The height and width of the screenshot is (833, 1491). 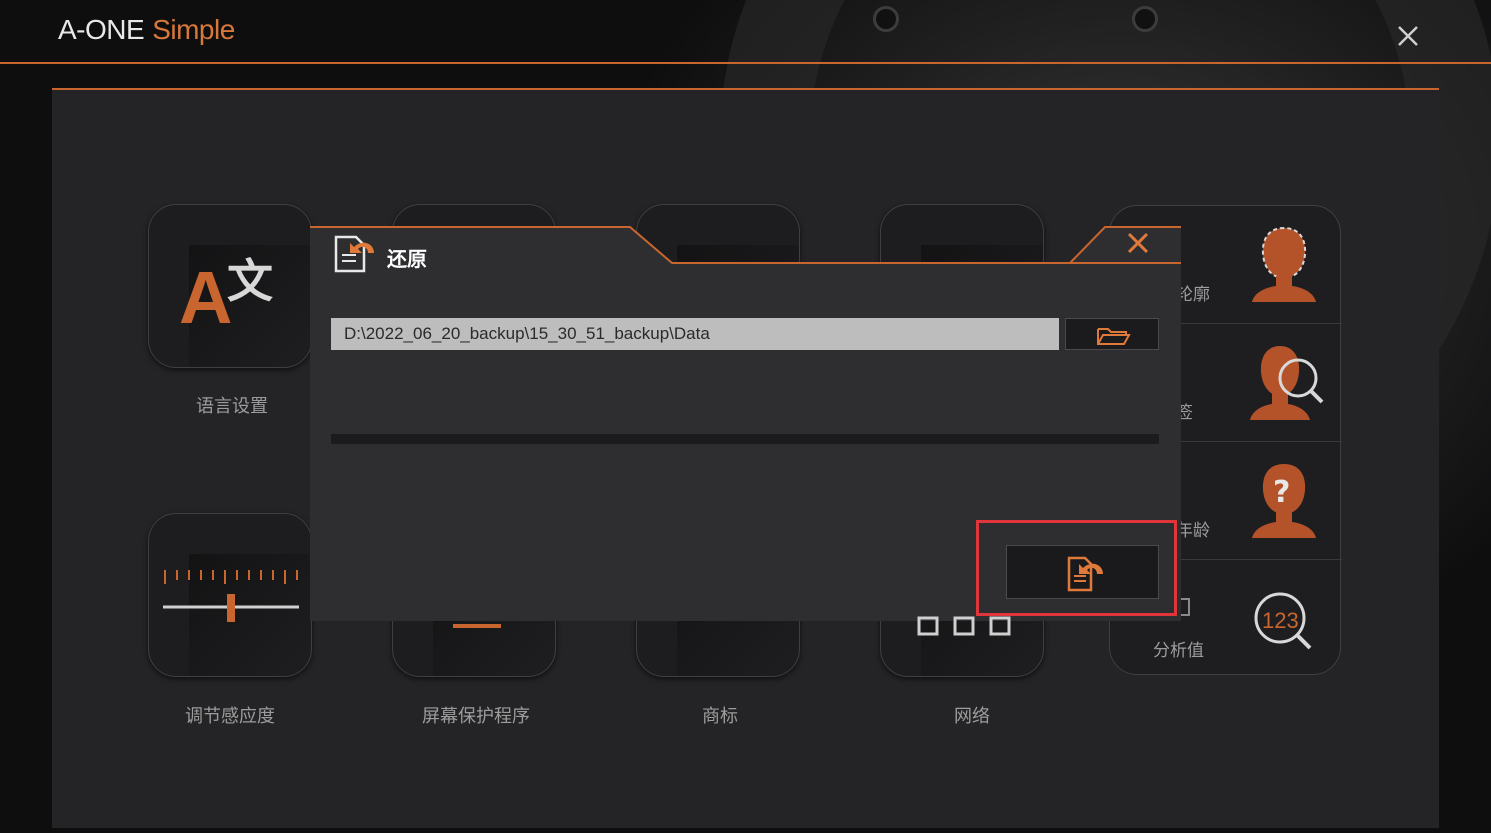 What do you see at coordinates (972, 716) in the screenshot?
I see `tile-label-network: 网络` at bounding box center [972, 716].